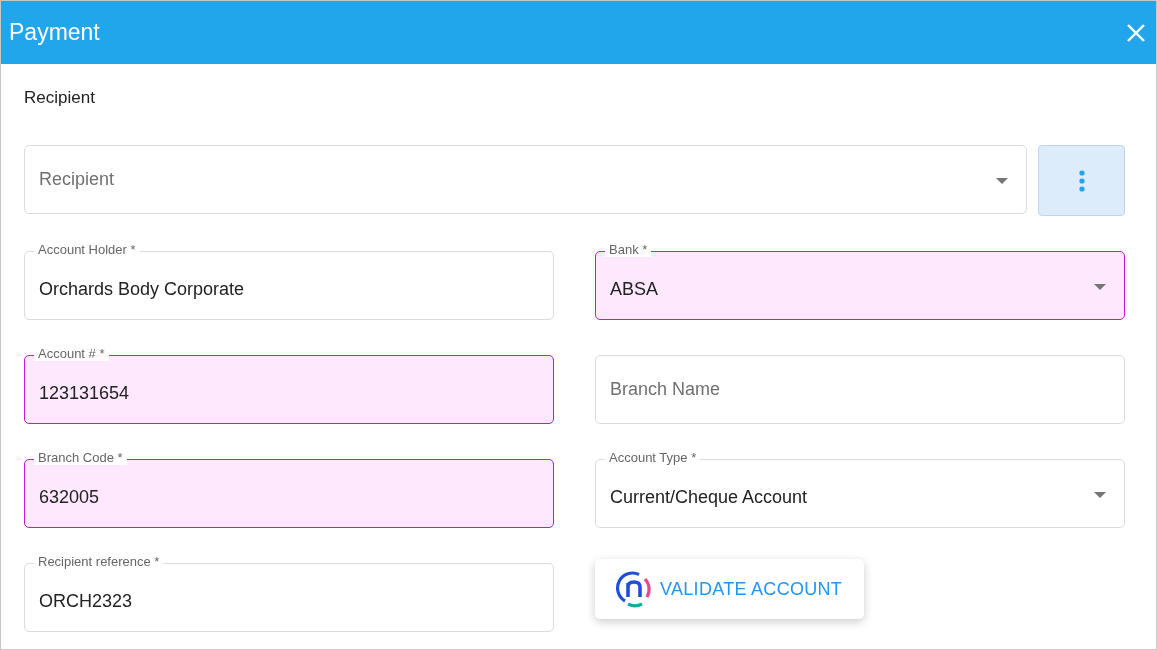 This screenshot has height=650, width=1157. What do you see at coordinates (1081, 180) in the screenshot?
I see `more-vertical-icon` at bounding box center [1081, 180].